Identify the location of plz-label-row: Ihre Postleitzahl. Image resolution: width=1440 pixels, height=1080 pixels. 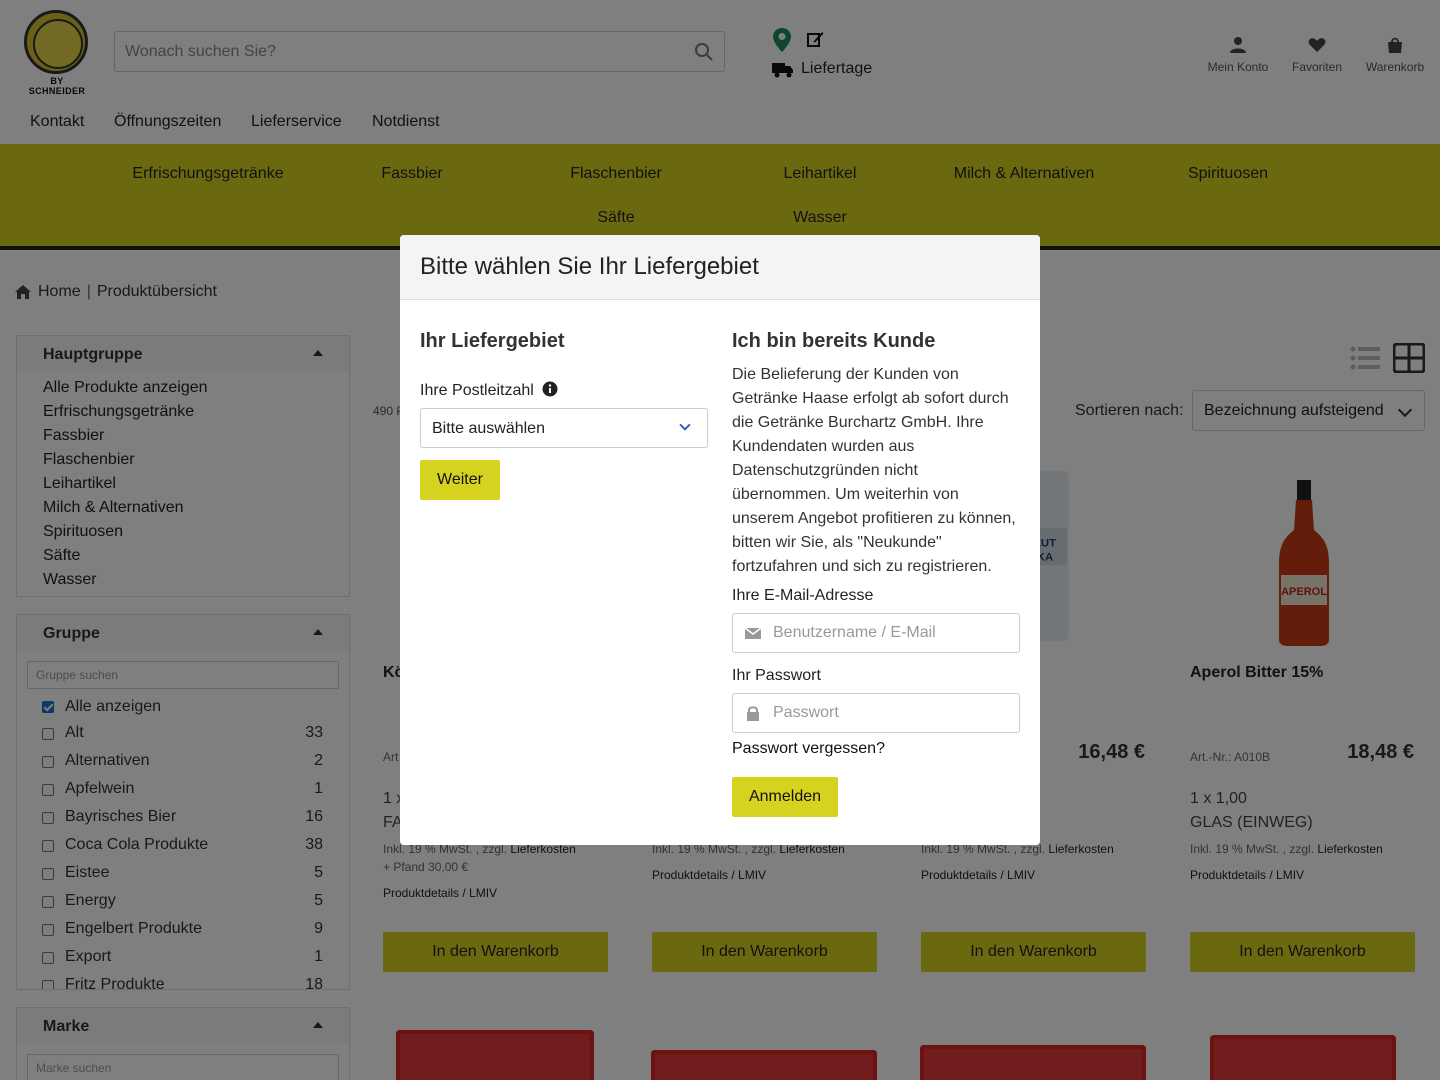
(564, 390).